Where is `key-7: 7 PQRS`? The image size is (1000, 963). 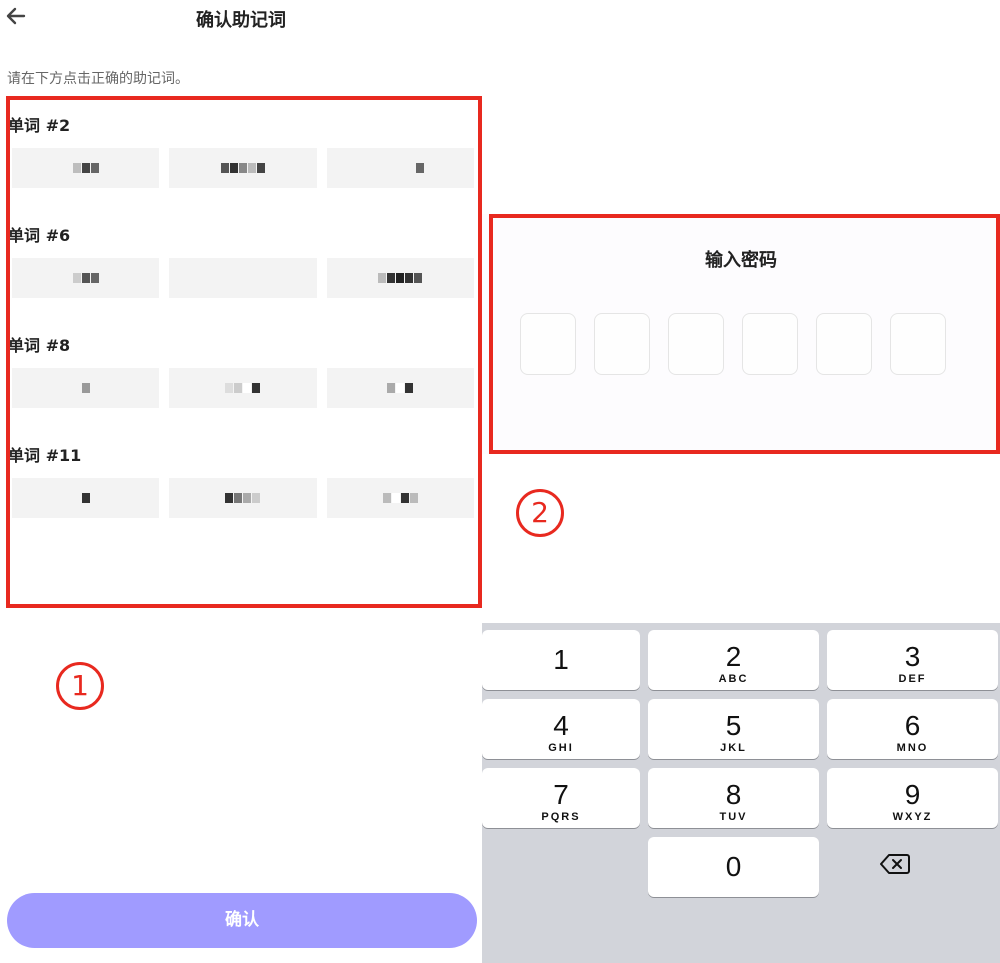
key-7: 7 PQRS is located at coordinates (561, 798).